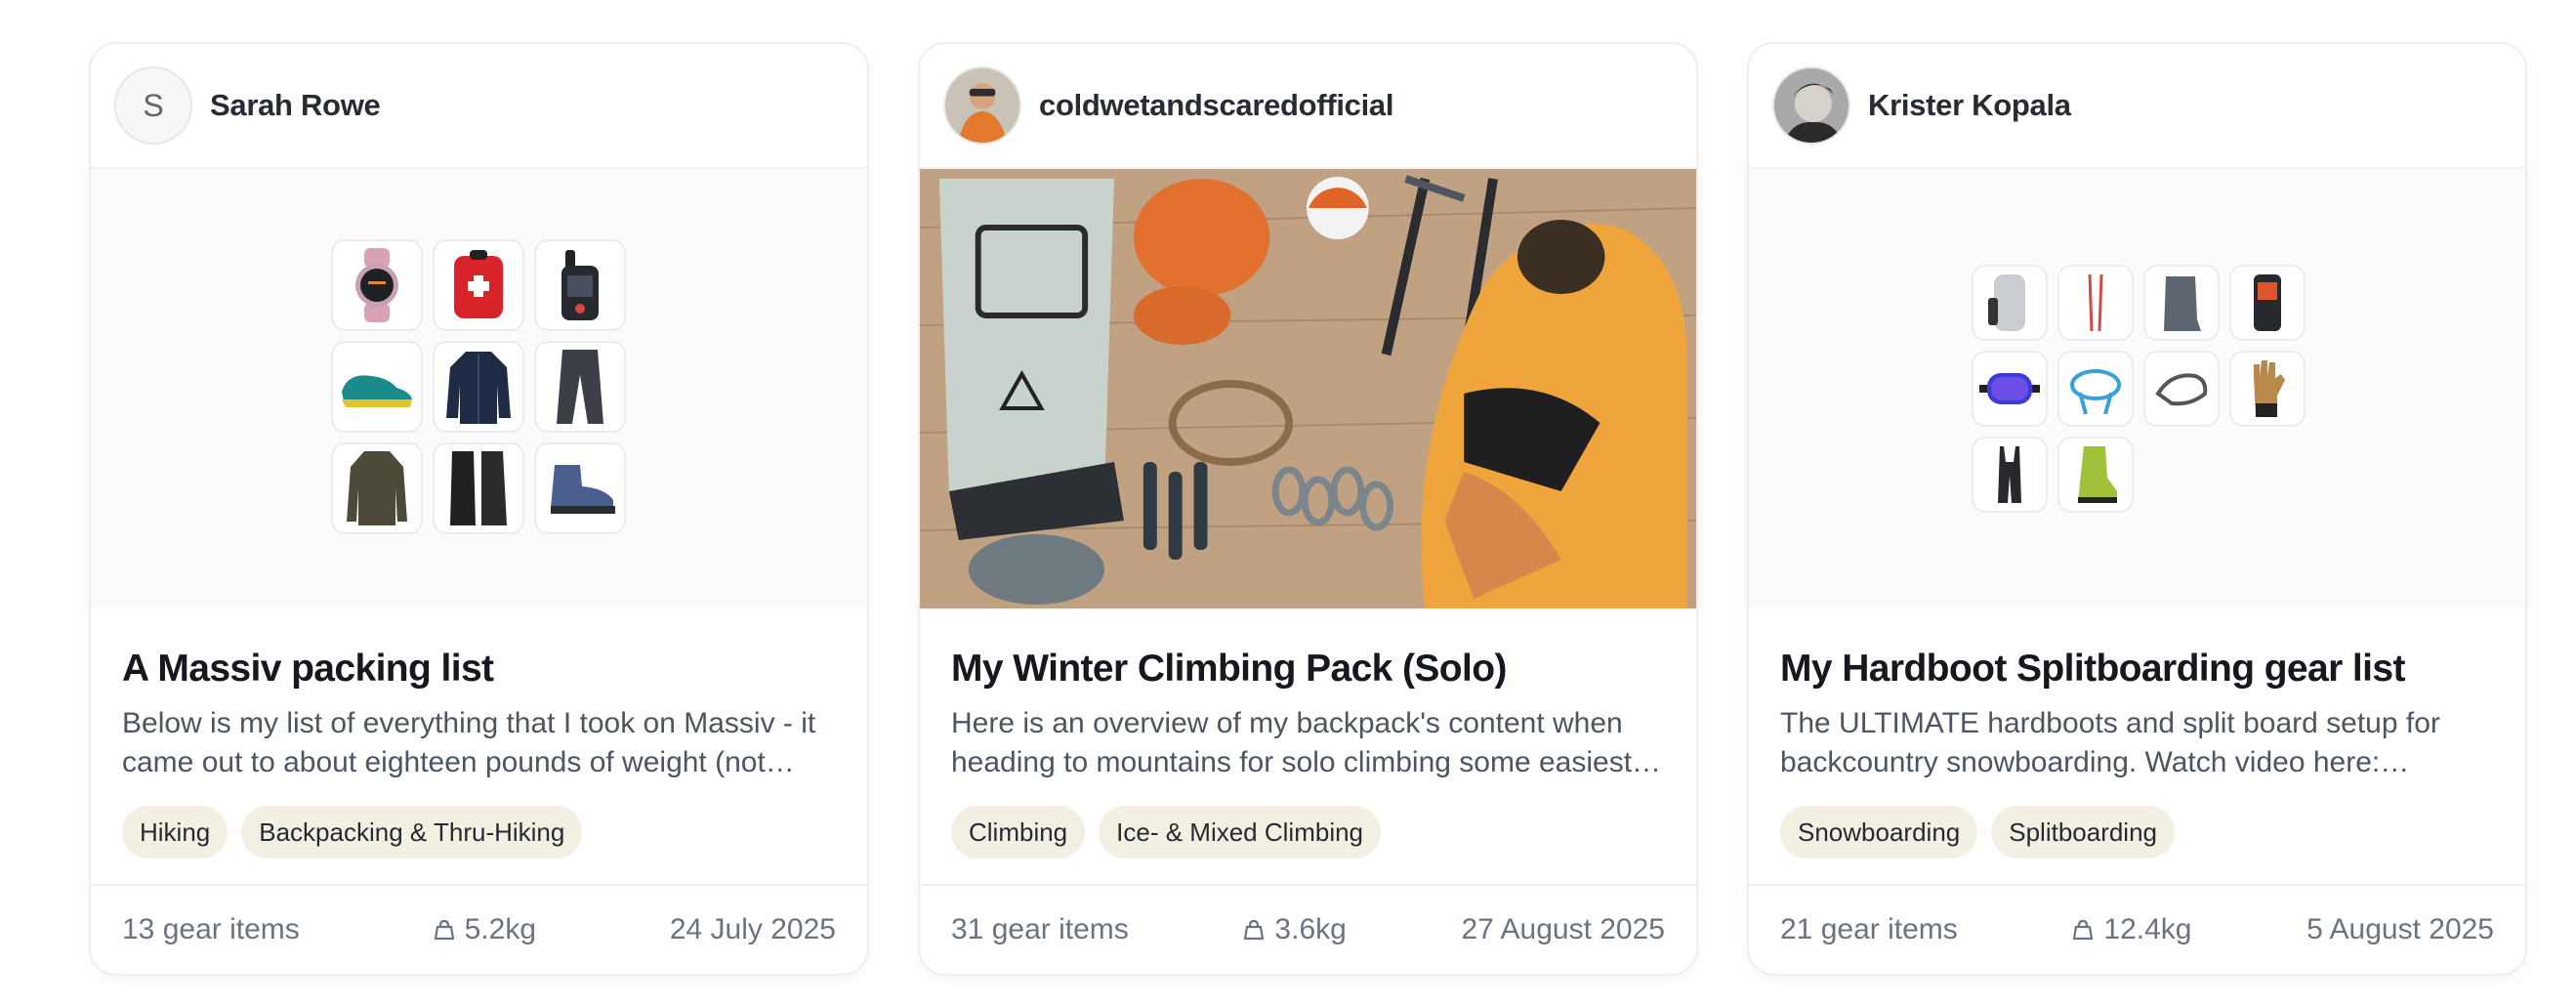 The image size is (2576, 1006). Describe the element at coordinates (1308, 670) in the screenshot. I see `list-title: My Winter Climbing Pack (Solo)` at that location.